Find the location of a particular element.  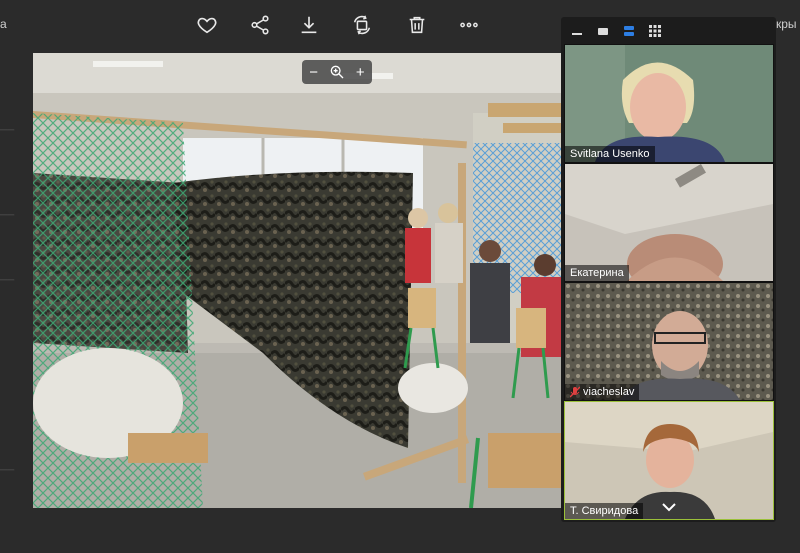

strip-view-button is located at coordinates (629, 31).